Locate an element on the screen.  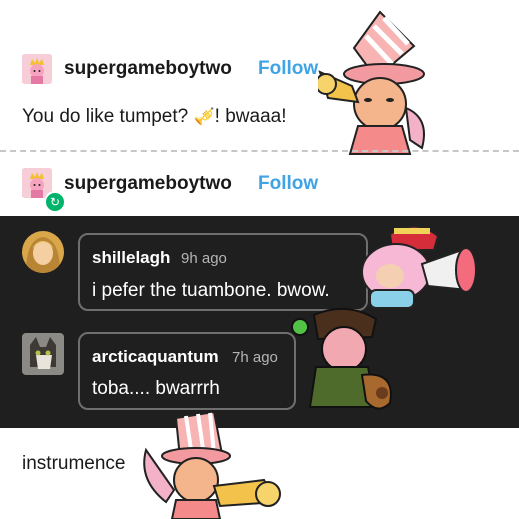
post-text: instrumence is located at coordinates (74, 463).